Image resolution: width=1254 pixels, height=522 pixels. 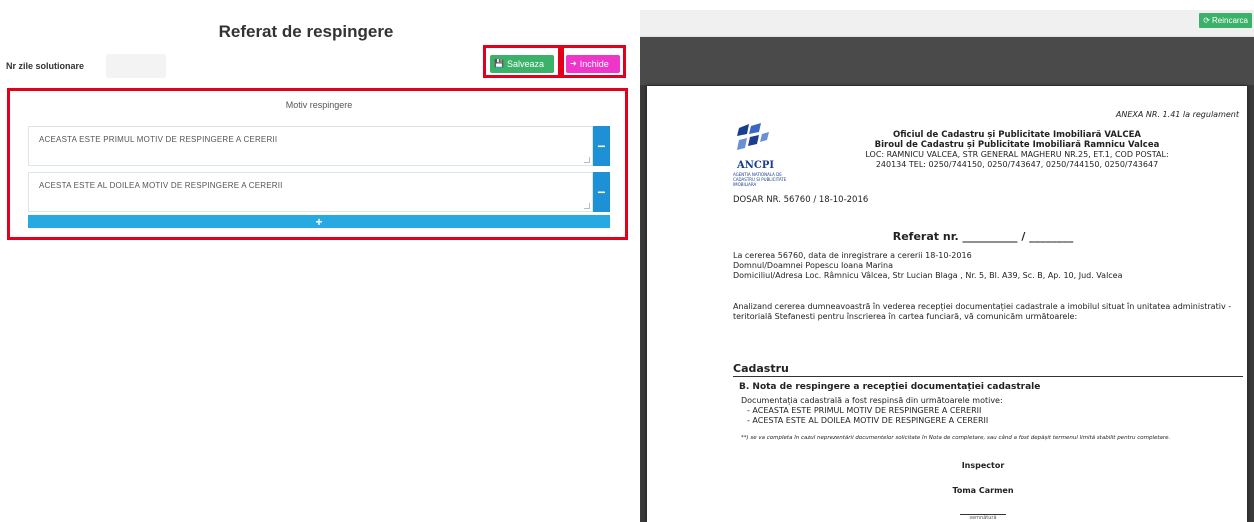 I want to click on ancpi-logo-icon, so click(x=753, y=136).